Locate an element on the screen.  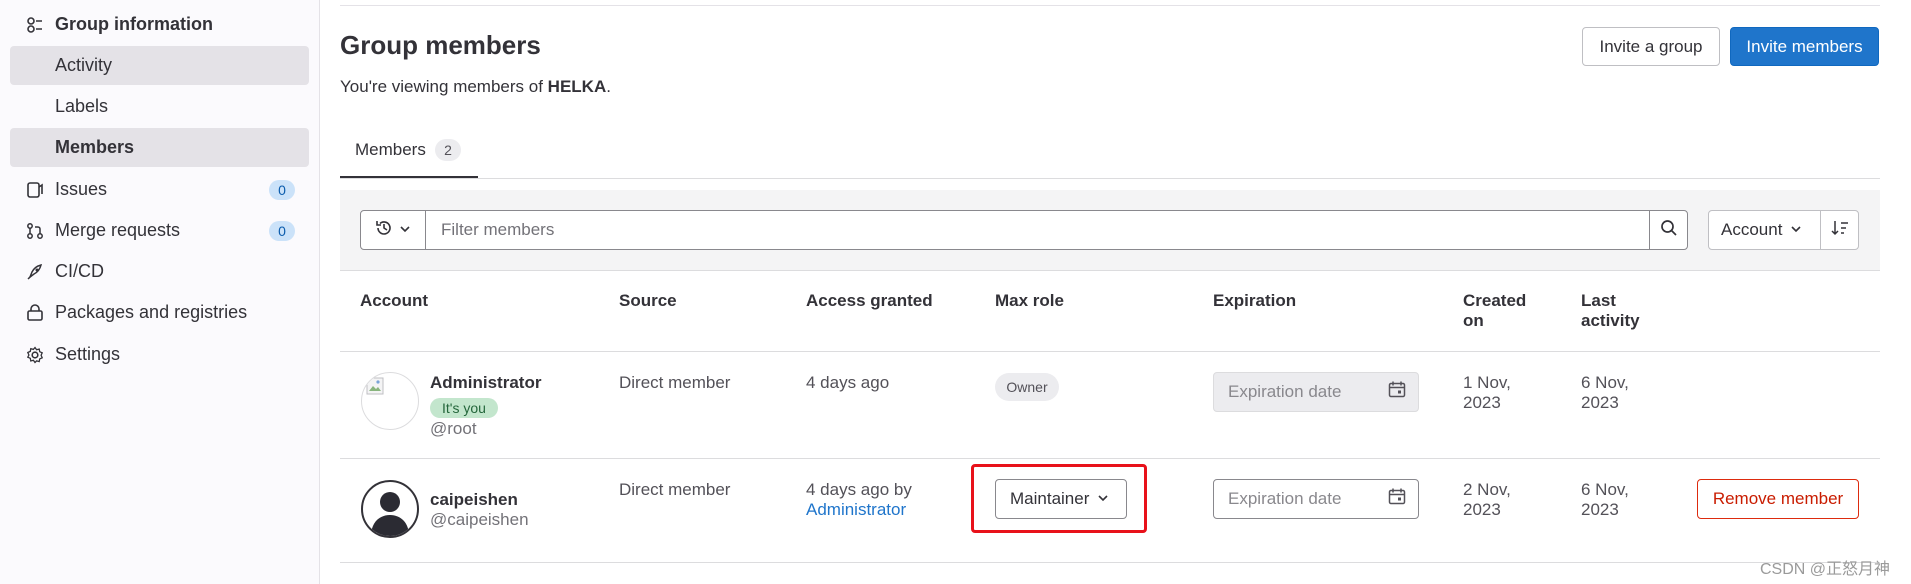
sidebar-item-label: Issues is located at coordinates (81, 189).